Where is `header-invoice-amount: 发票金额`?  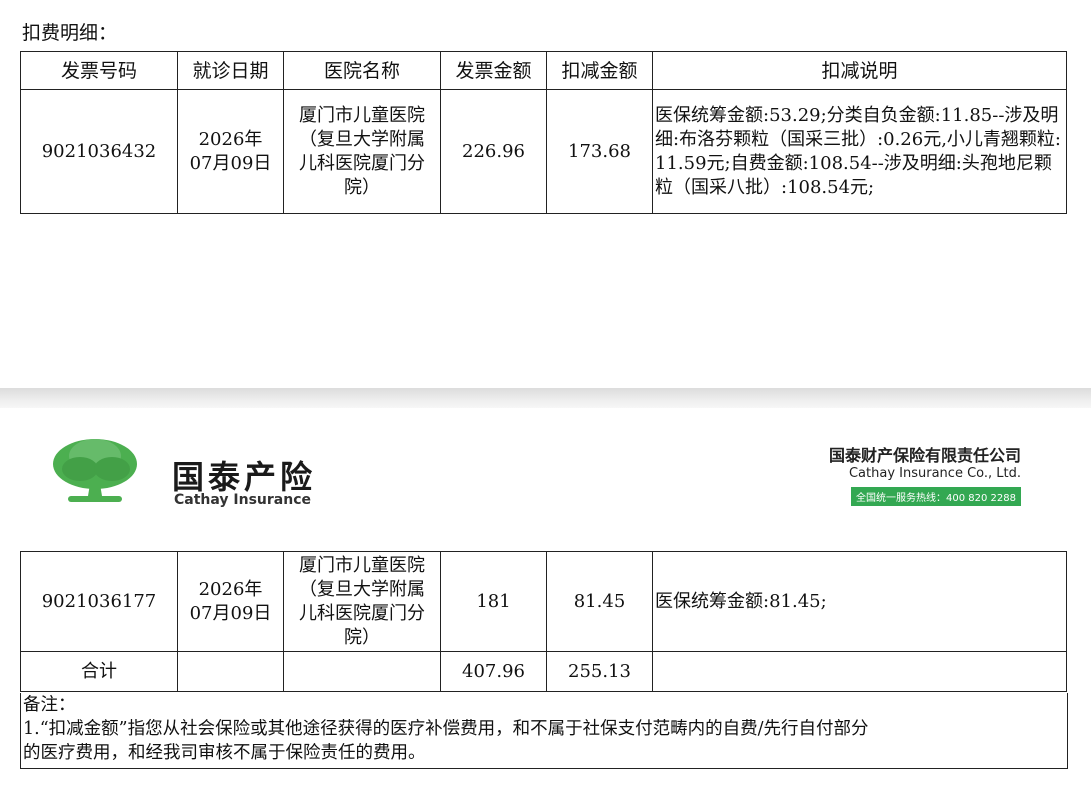
header-invoice-amount: 发票金额 is located at coordinates (493, 70).